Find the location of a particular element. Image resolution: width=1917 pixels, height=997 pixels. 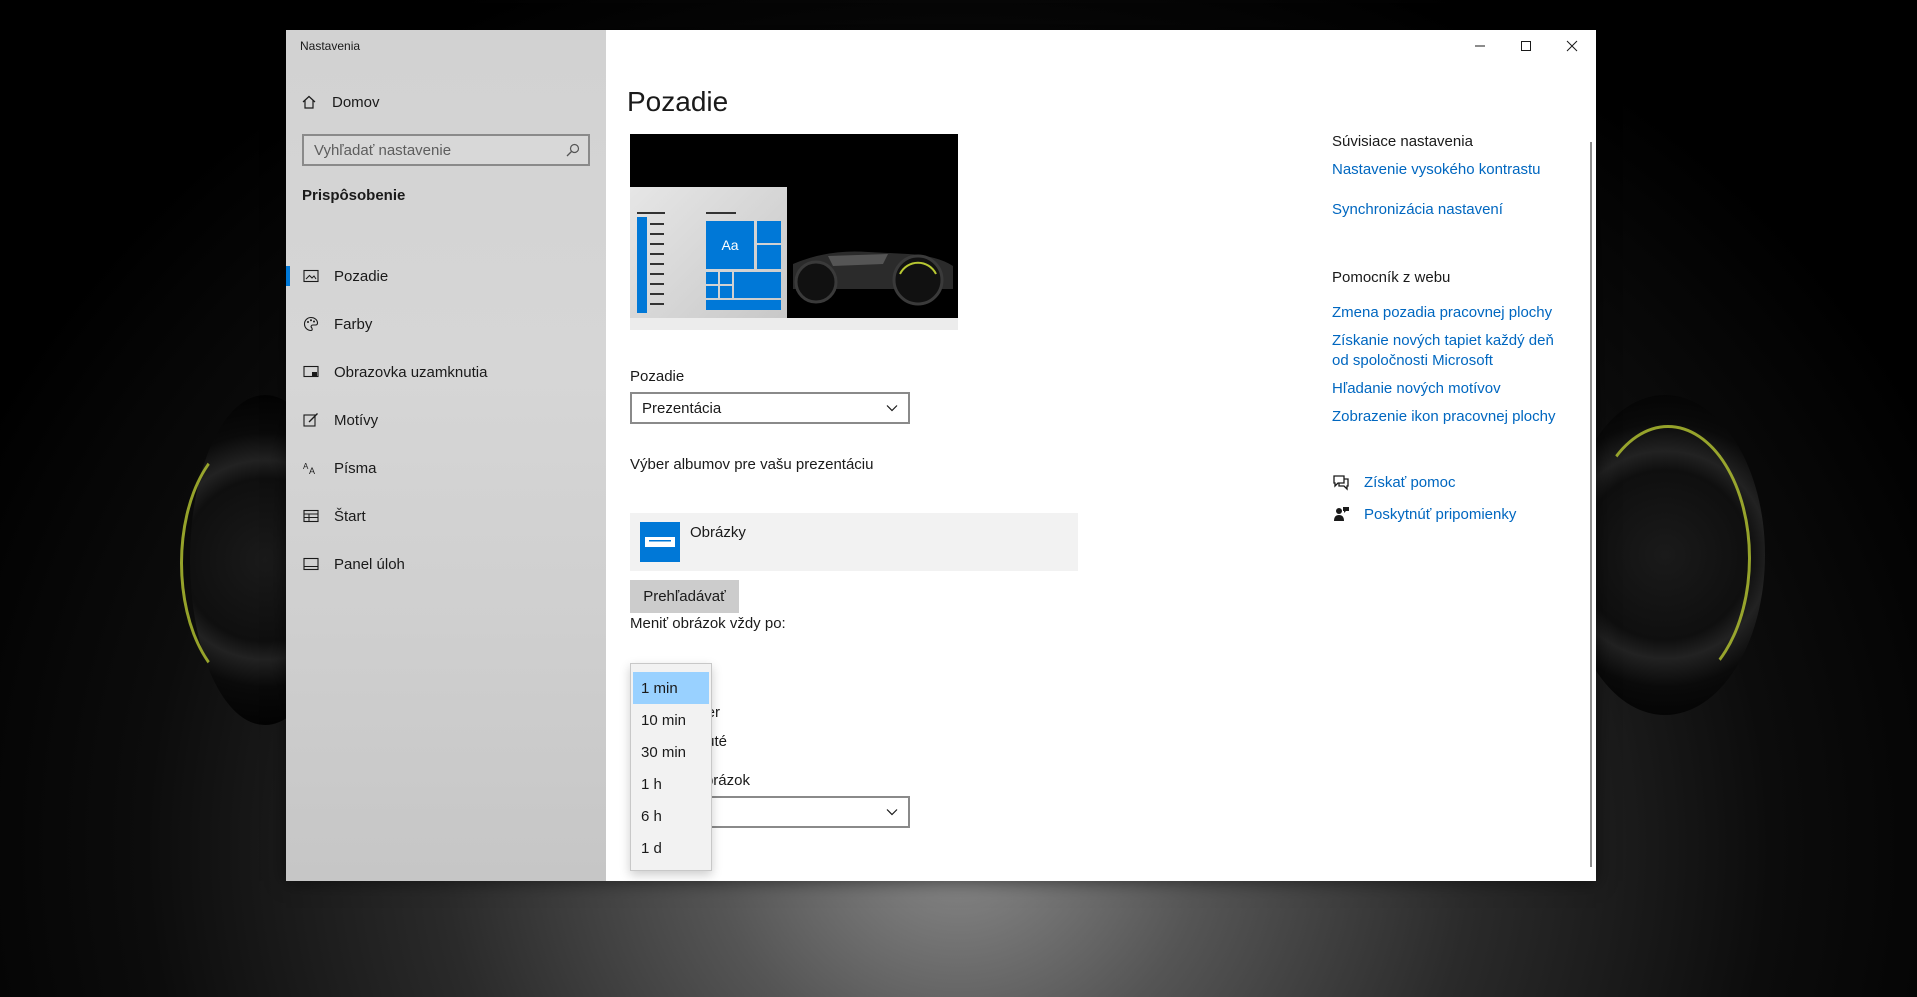

album-label: Výber albumov pre vašu prezentáciu is located at coordinates (752, 464).